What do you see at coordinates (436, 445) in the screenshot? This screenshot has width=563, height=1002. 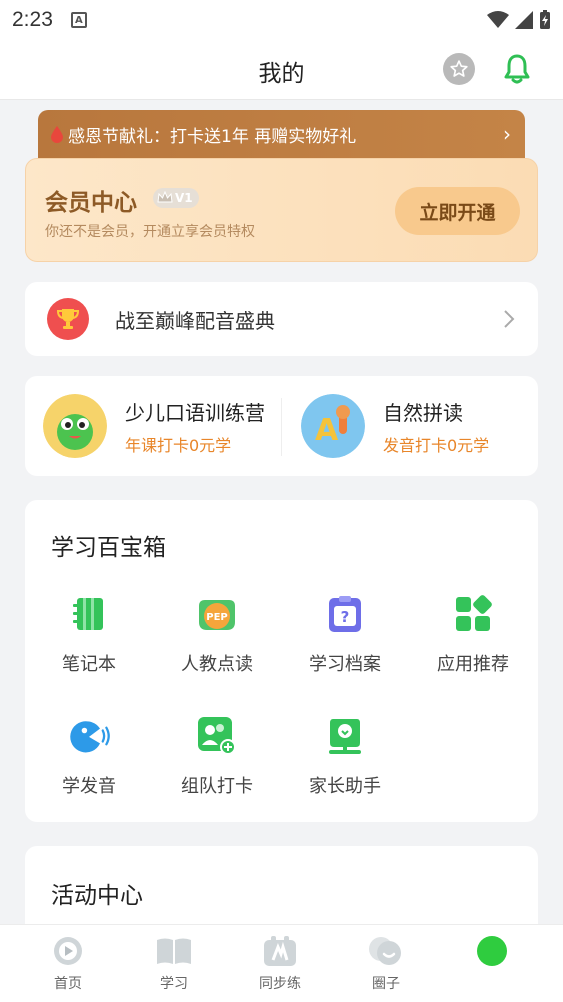 I see `course-subtitle: 发音打卡0元学` at bounding box center [436, 445].